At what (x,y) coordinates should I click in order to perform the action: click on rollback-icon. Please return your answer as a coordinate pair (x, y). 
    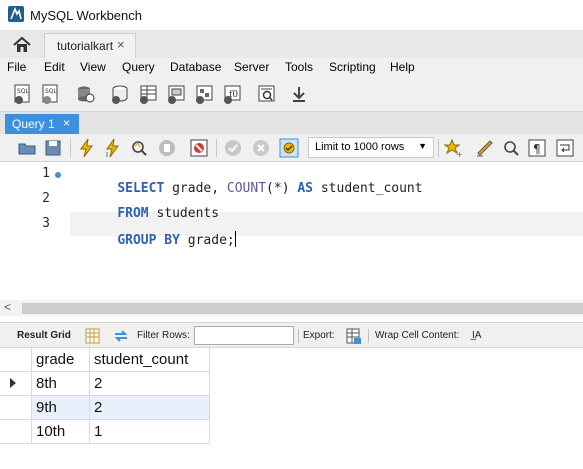
    Looking at the image, I should click on (261, 148).